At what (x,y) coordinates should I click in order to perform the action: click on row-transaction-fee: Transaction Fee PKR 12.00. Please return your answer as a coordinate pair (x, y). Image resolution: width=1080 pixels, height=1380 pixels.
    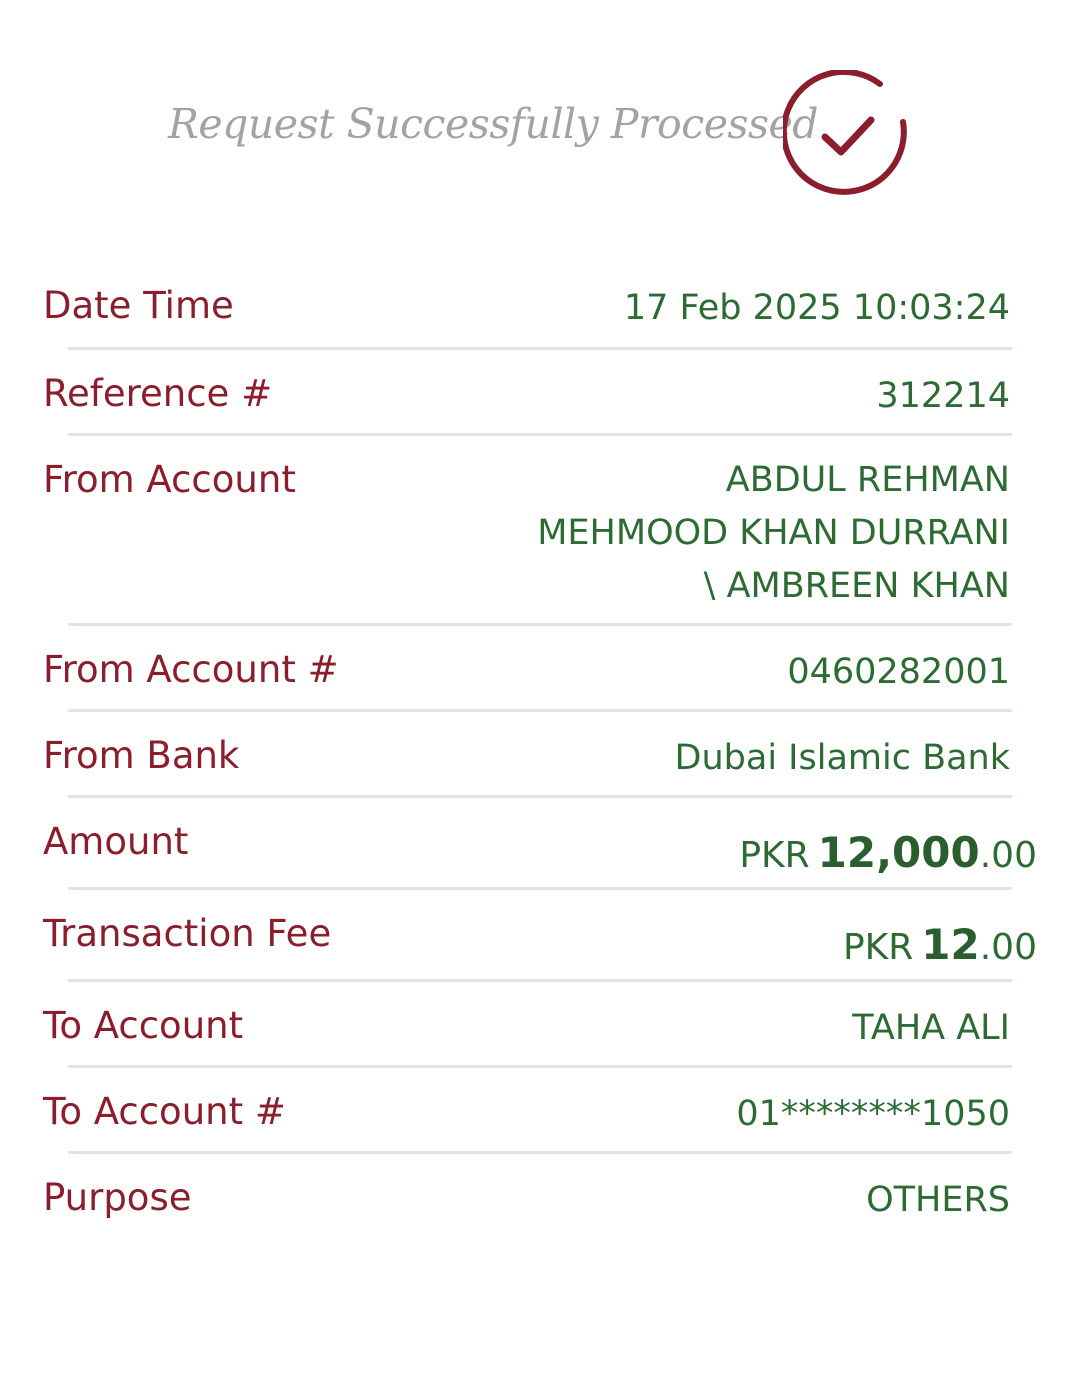
    Looking at the image, I should click on (540, 936).